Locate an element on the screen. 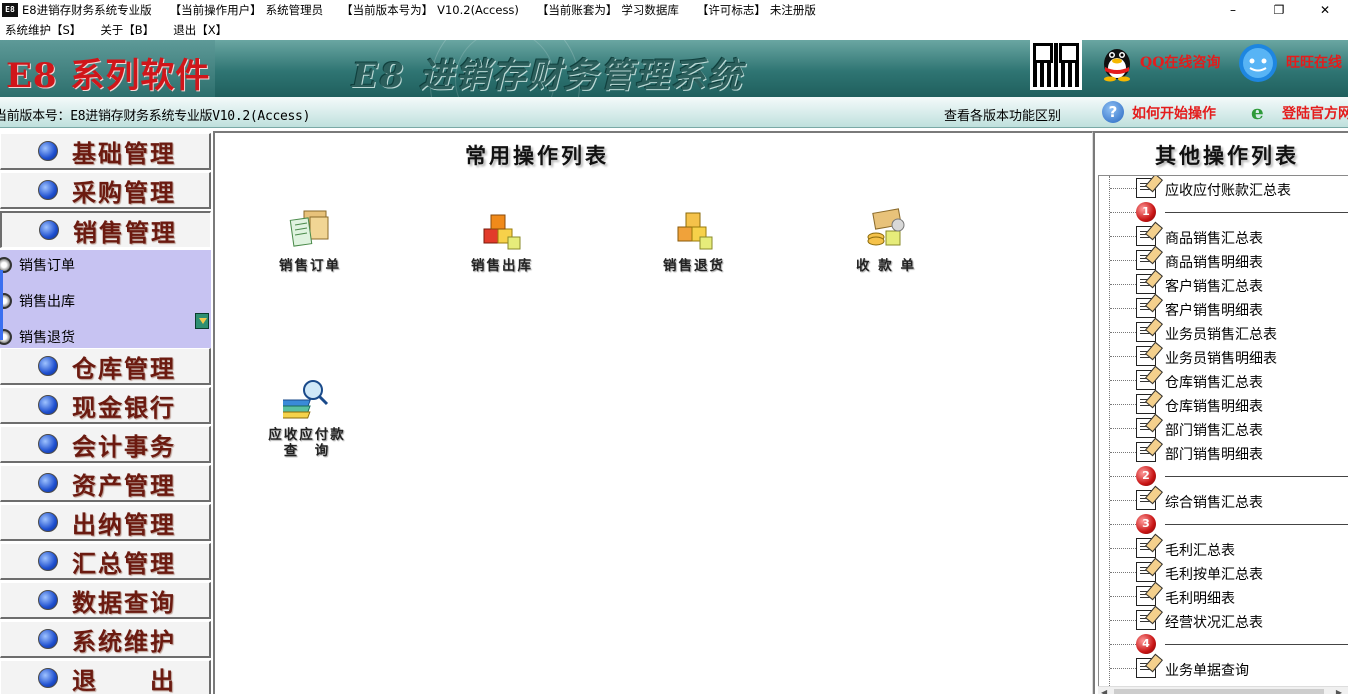 This screenshot has height=694, width=1348. tree-item-customer-sales-detail: 客户销售明细表 is located at coordinates (1223, 308).